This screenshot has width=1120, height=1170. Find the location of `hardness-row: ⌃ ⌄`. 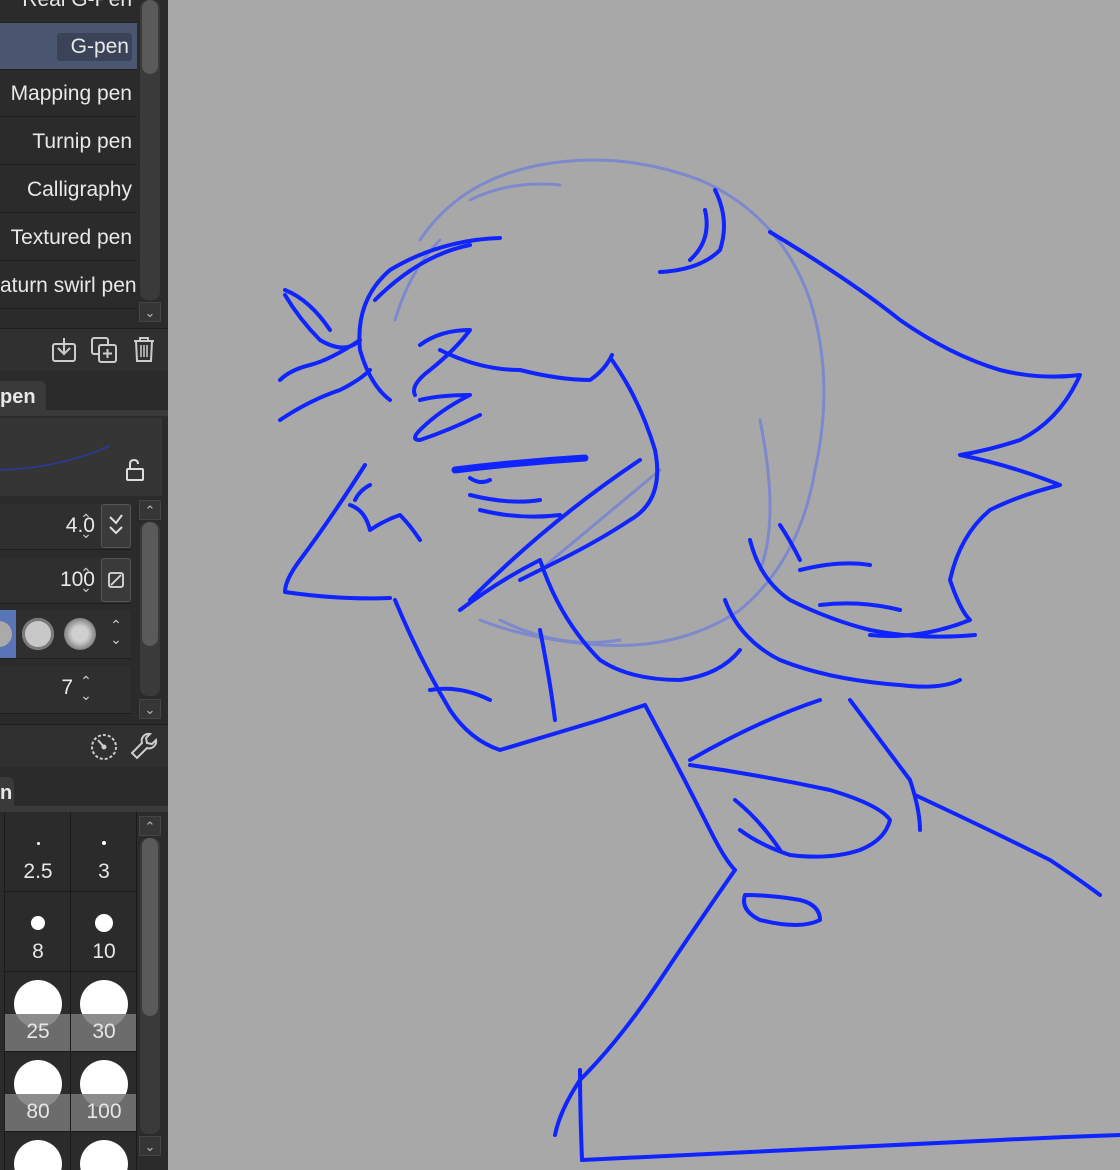

hardness-row: ⌃ ⌄ is located at coordinates (65, 634).